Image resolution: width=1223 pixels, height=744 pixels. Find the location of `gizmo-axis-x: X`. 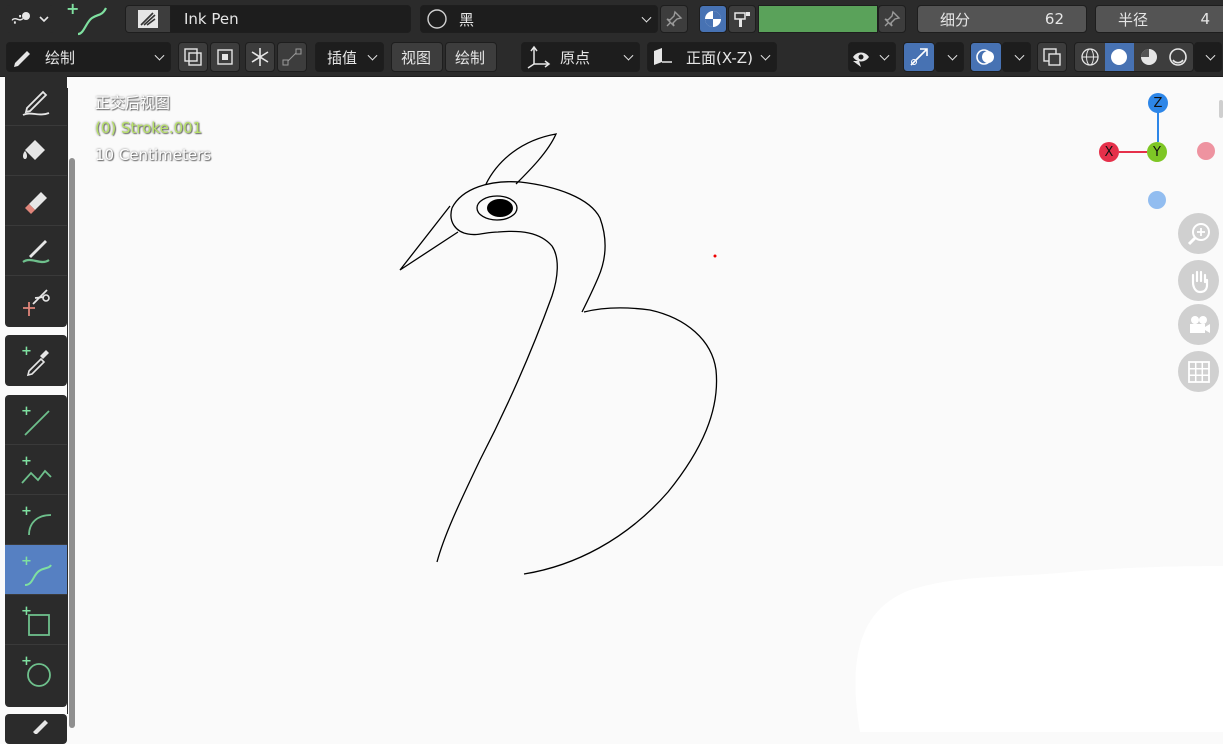

gizmo-axis-x: X is located at coordinates (1109, 152).